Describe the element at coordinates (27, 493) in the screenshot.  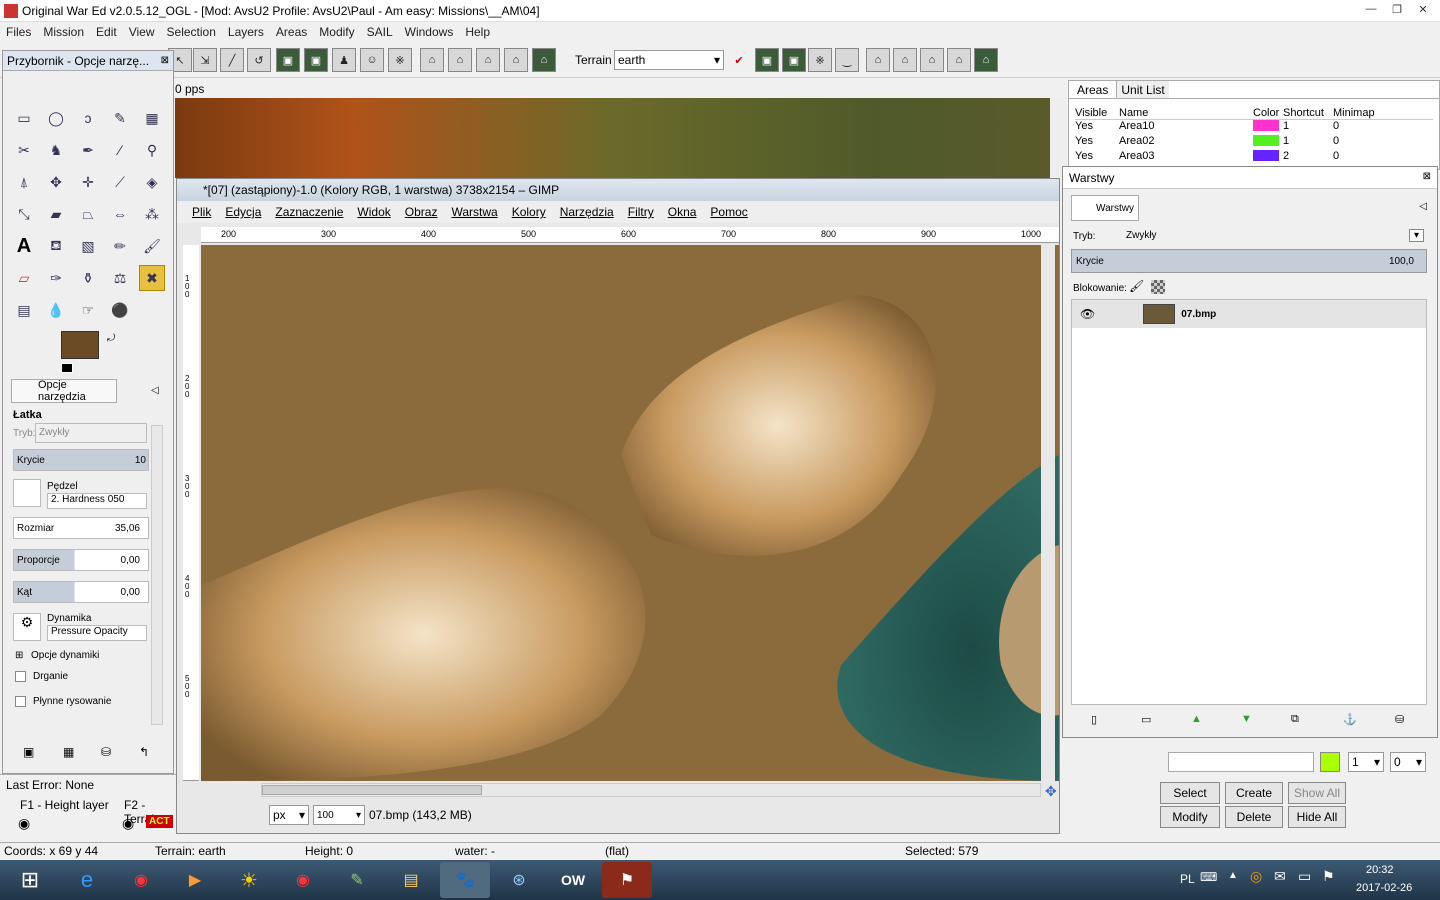
I see `brush-preview` at that location.